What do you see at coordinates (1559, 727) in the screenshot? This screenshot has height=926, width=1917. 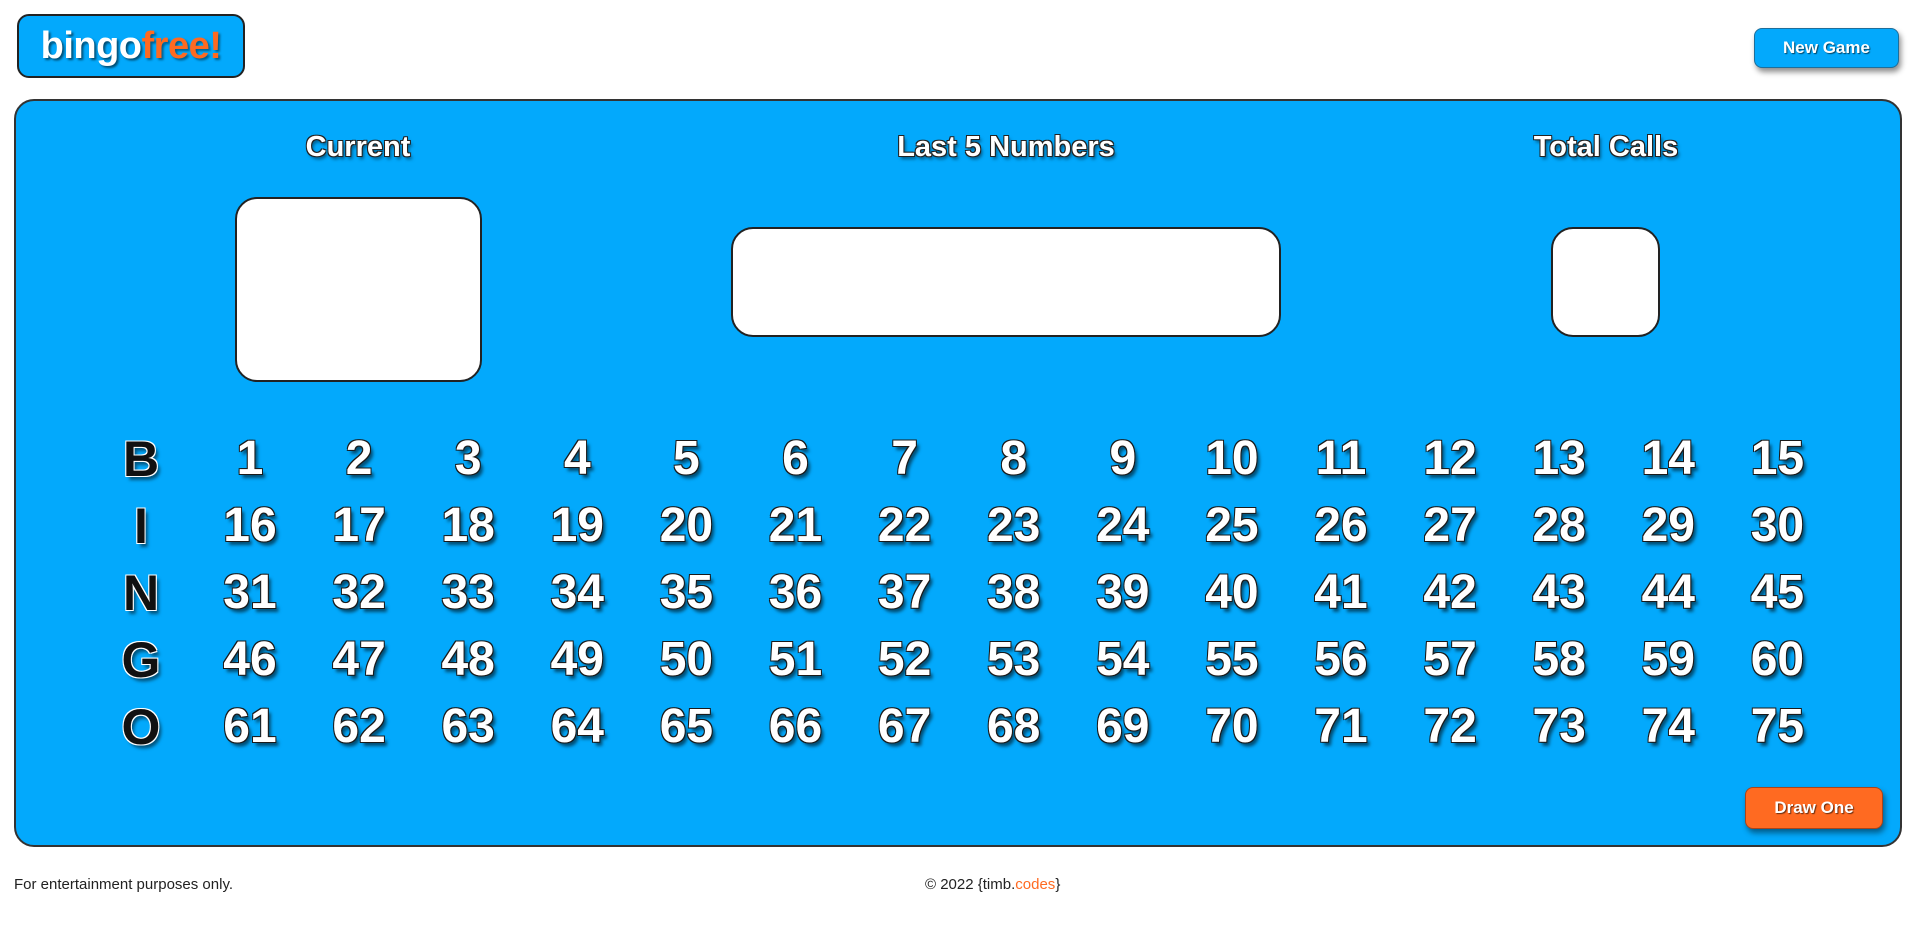 I see `number-cell: 73` at bounding box center [1559, 727].